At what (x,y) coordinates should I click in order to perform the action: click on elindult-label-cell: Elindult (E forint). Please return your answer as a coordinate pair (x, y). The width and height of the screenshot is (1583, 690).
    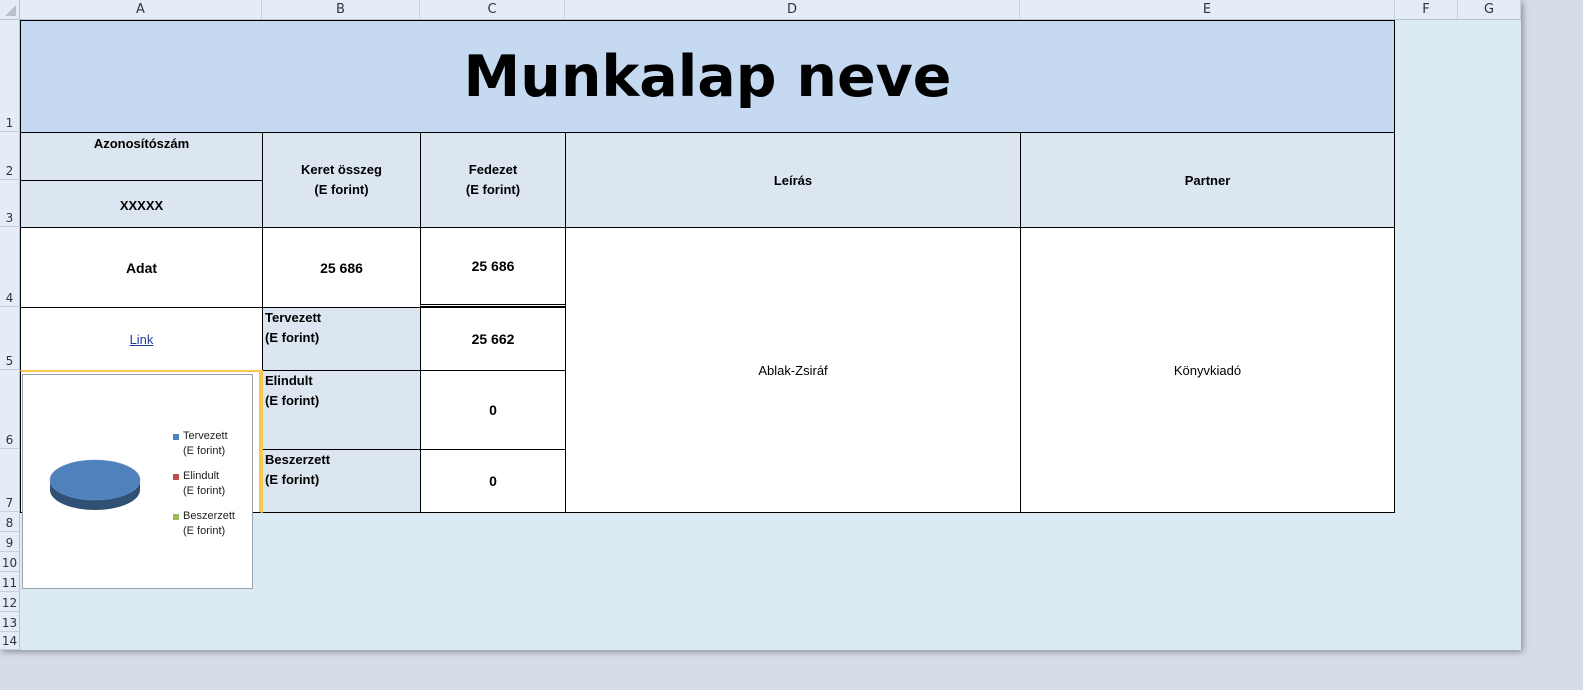
    Looking at the image, I should click on (341, 410).